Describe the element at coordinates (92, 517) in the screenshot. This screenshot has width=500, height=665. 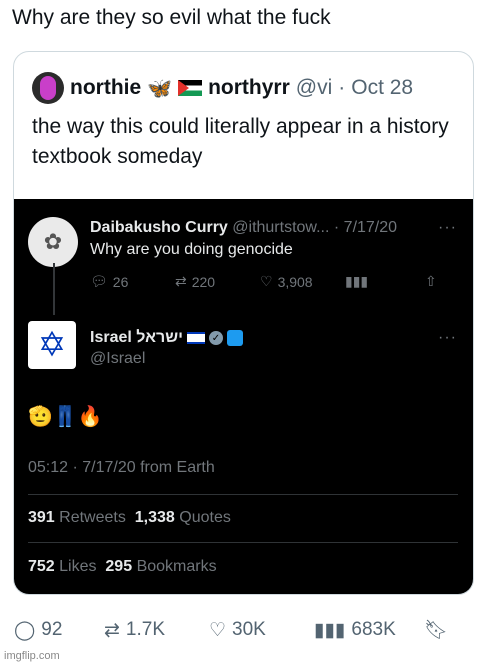
I see `retweets-label: Retweets` at that location.